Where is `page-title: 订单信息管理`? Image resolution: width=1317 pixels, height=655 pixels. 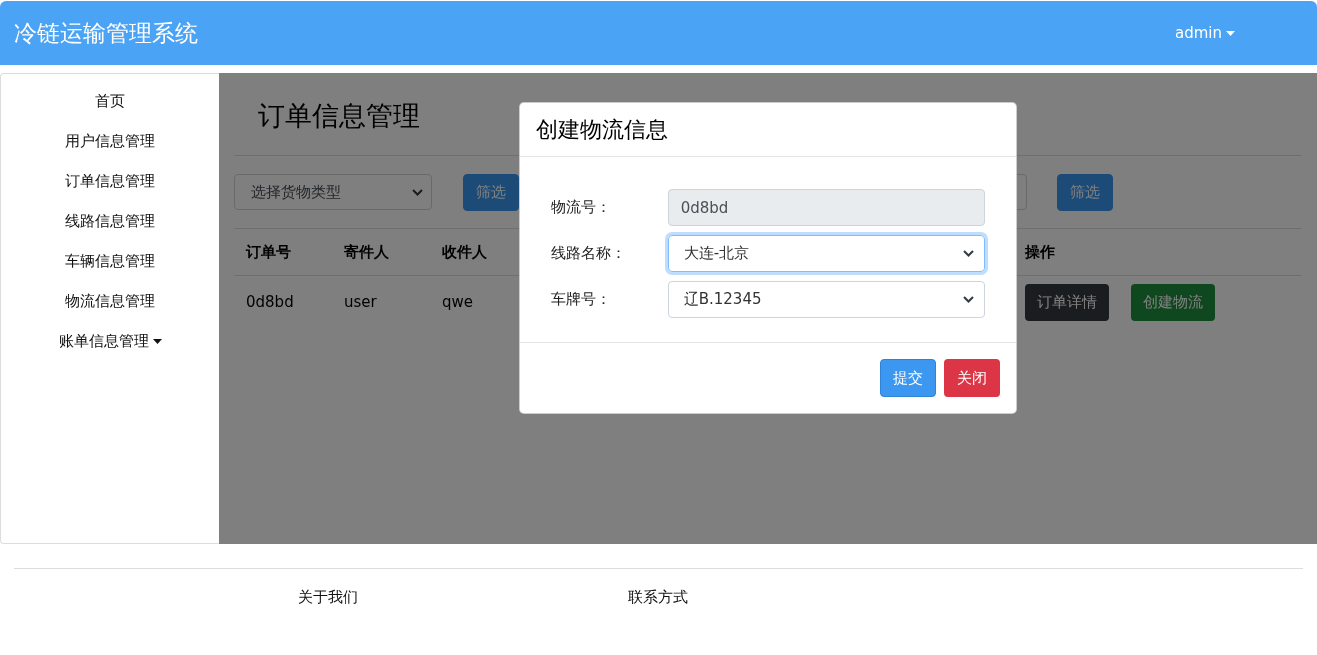 page-title: 订单信息管理 is located at coordinates (338, 116).